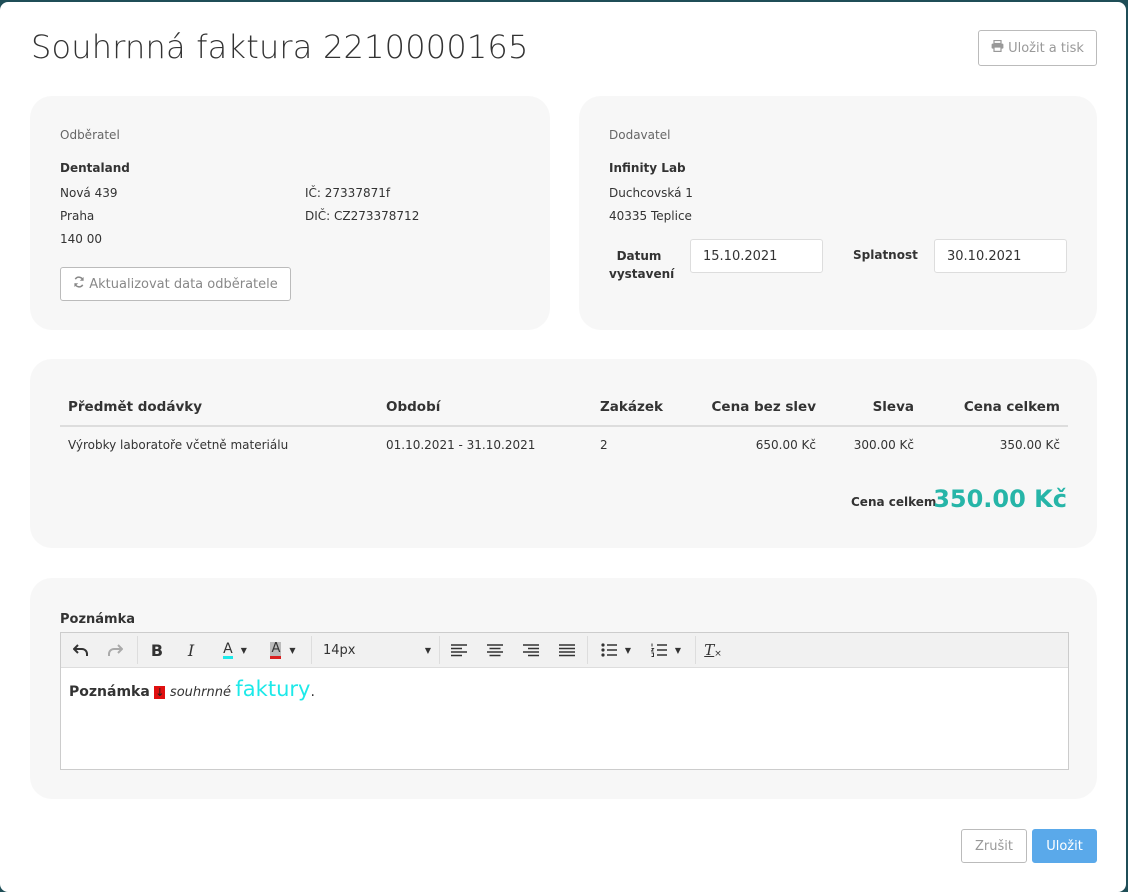 The image size is (1128, 892). I want to click on save-label: Uložit, so click(1064, 846).